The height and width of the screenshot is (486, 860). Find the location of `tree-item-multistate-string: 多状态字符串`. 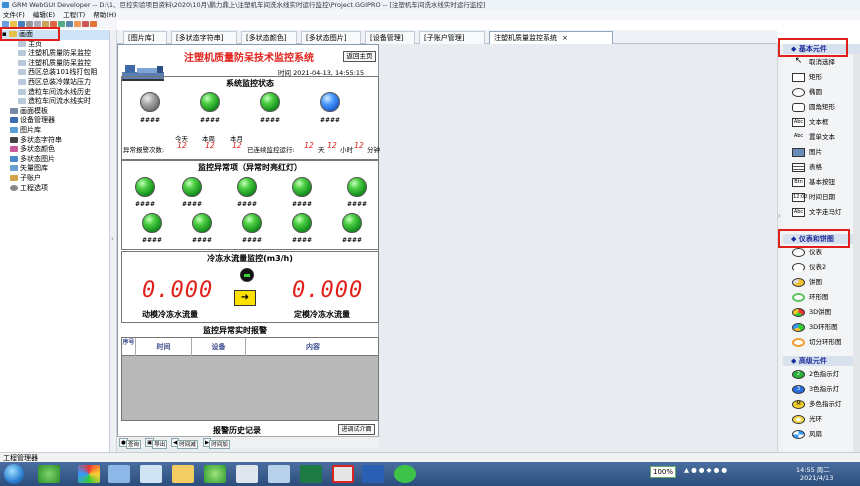

tree-item-multistate-string: 多状态字符串 is located at coordinates (54, 141).